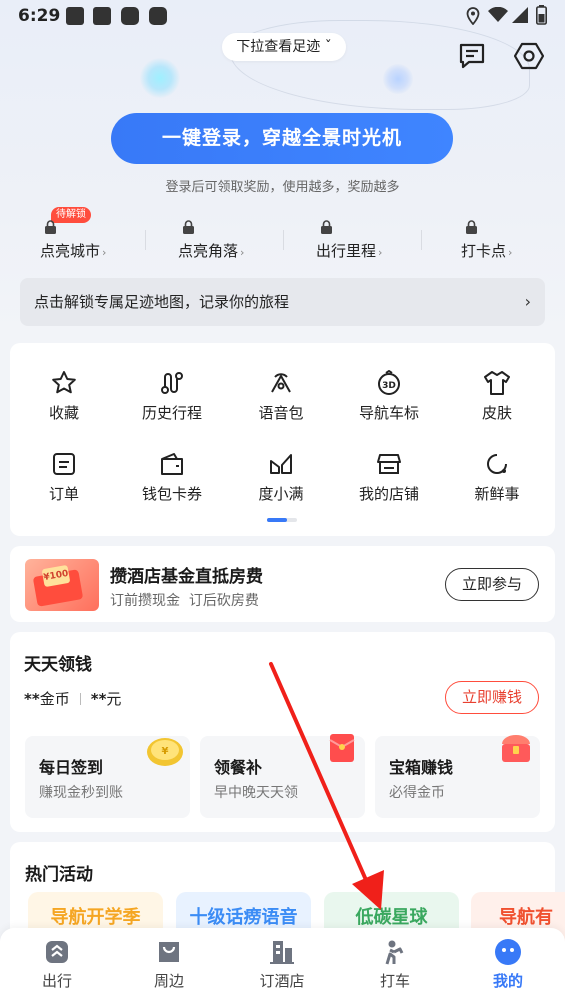  What do you see at coordinates (498, 14) in the screenshot?
I see `wifi-icon` at bounding box center [498, 14].